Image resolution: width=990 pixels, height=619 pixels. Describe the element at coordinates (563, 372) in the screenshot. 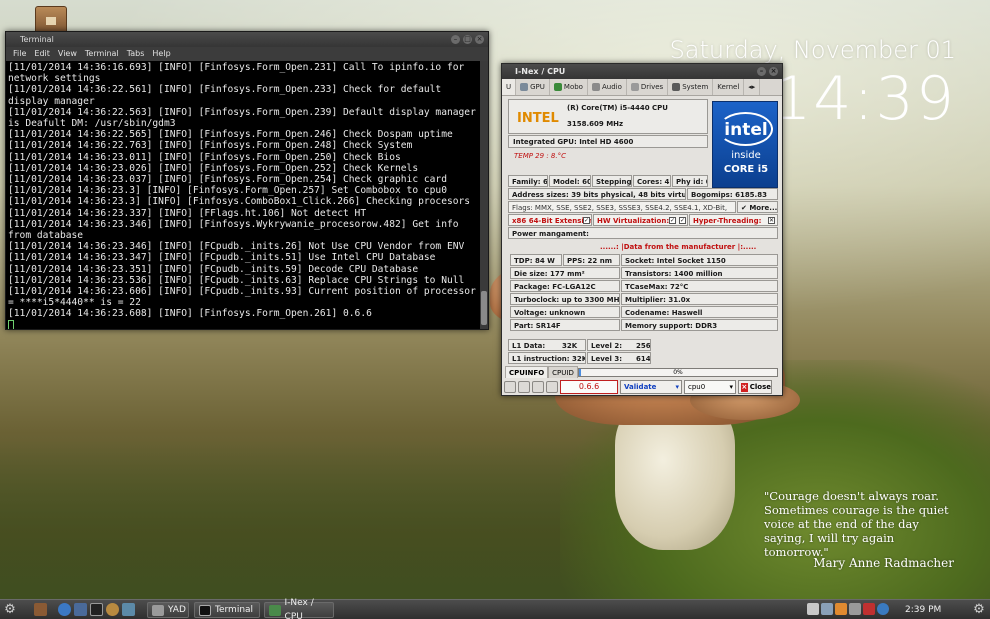

I see `tab-cpuid: CPUID` at that location.